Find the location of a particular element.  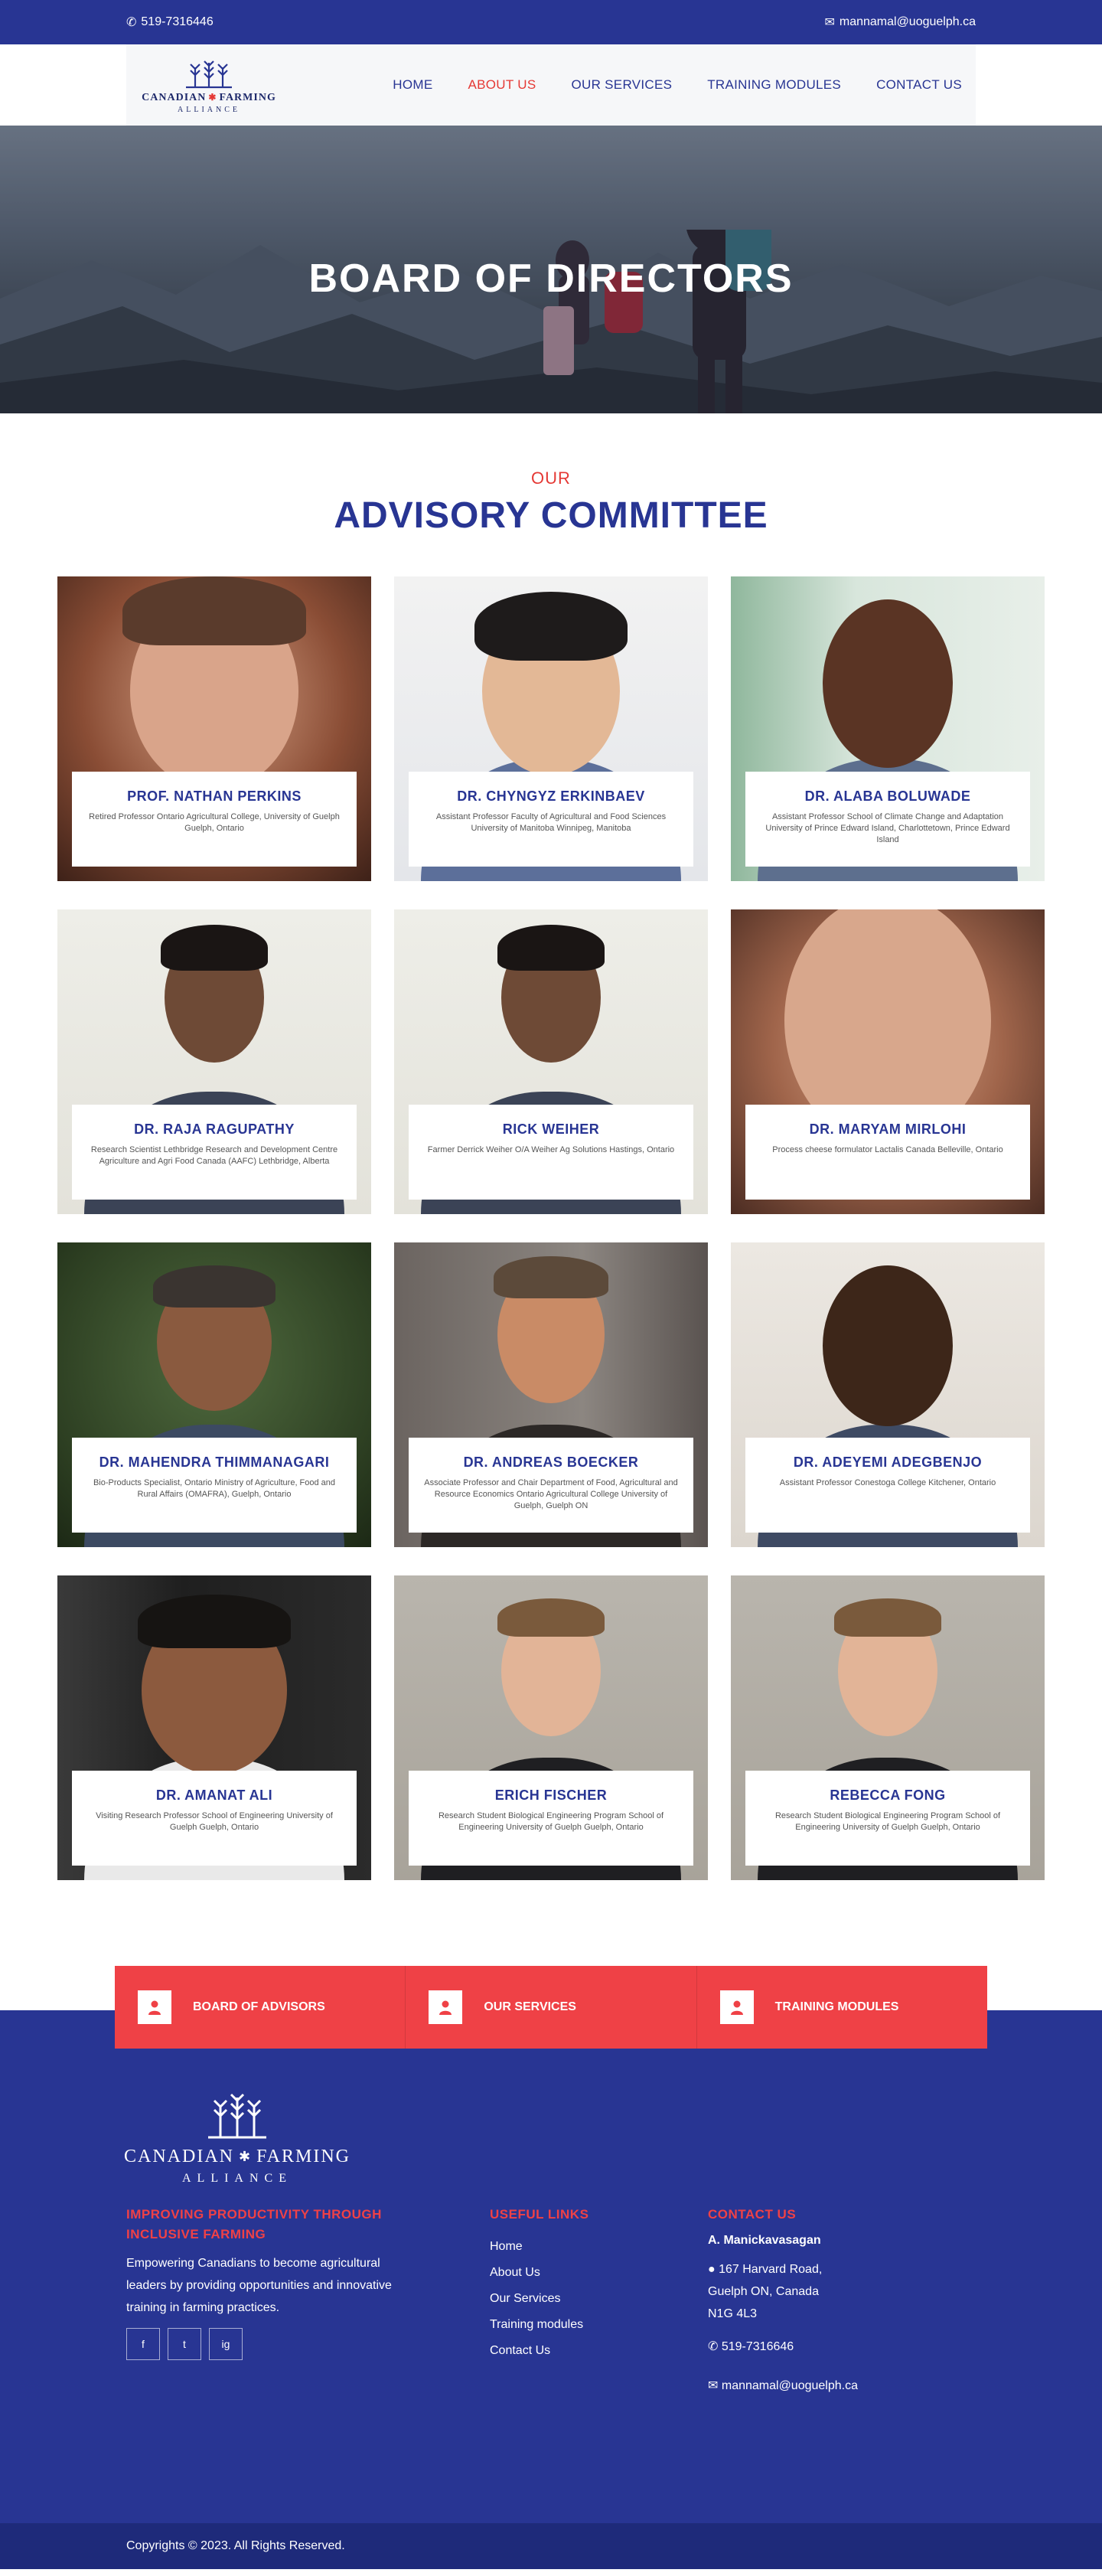

footer-phone: ✆ 519-7316646 is located at coordinates (800, 2347).